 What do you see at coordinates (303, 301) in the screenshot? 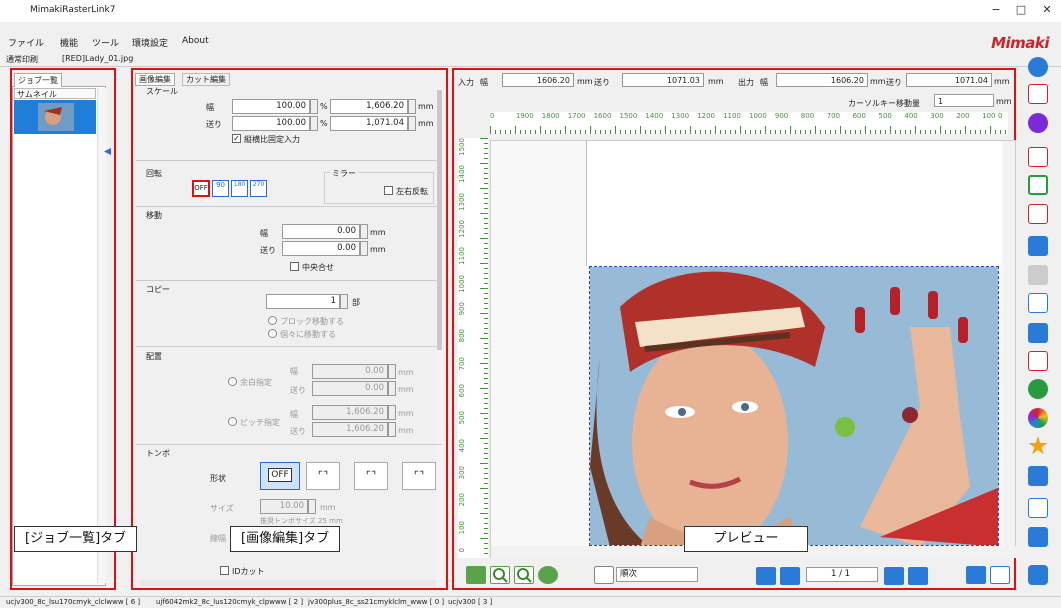
I see `copy-count-input: 1` at bounding box center [303, 301].